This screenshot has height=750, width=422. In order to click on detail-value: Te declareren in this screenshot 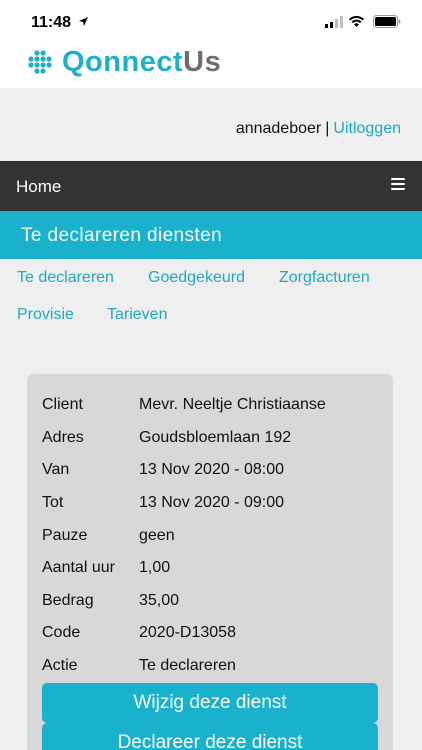, I will do `click(187, 665)`.